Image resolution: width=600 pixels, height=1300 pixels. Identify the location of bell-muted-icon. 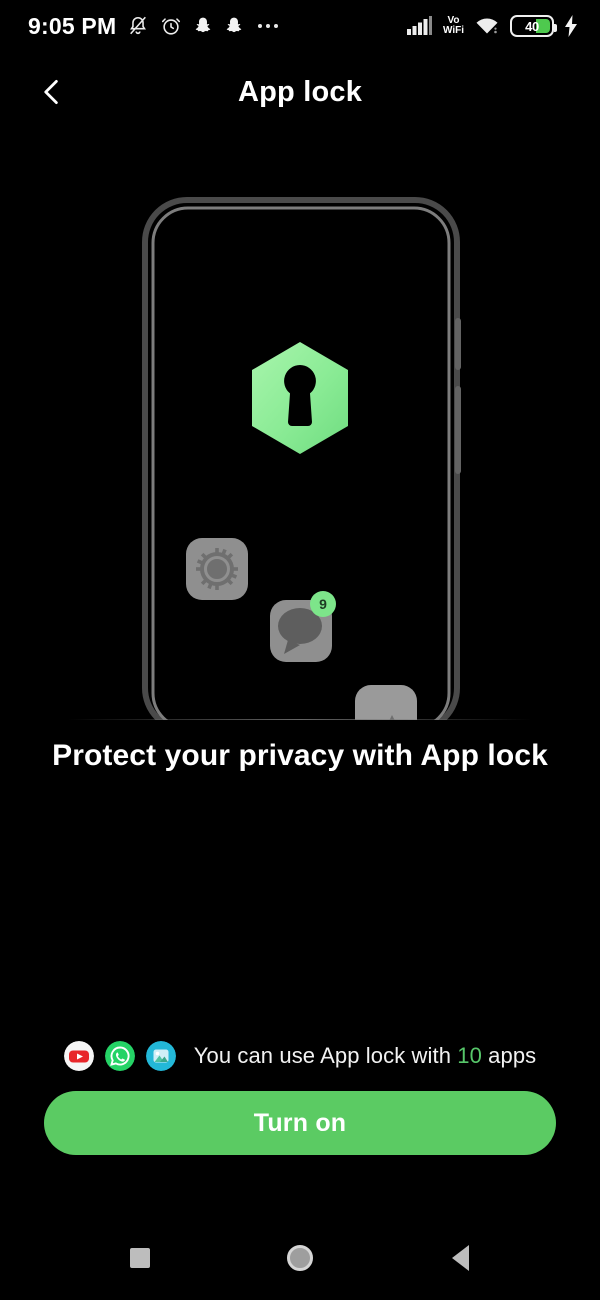
(138, 25).